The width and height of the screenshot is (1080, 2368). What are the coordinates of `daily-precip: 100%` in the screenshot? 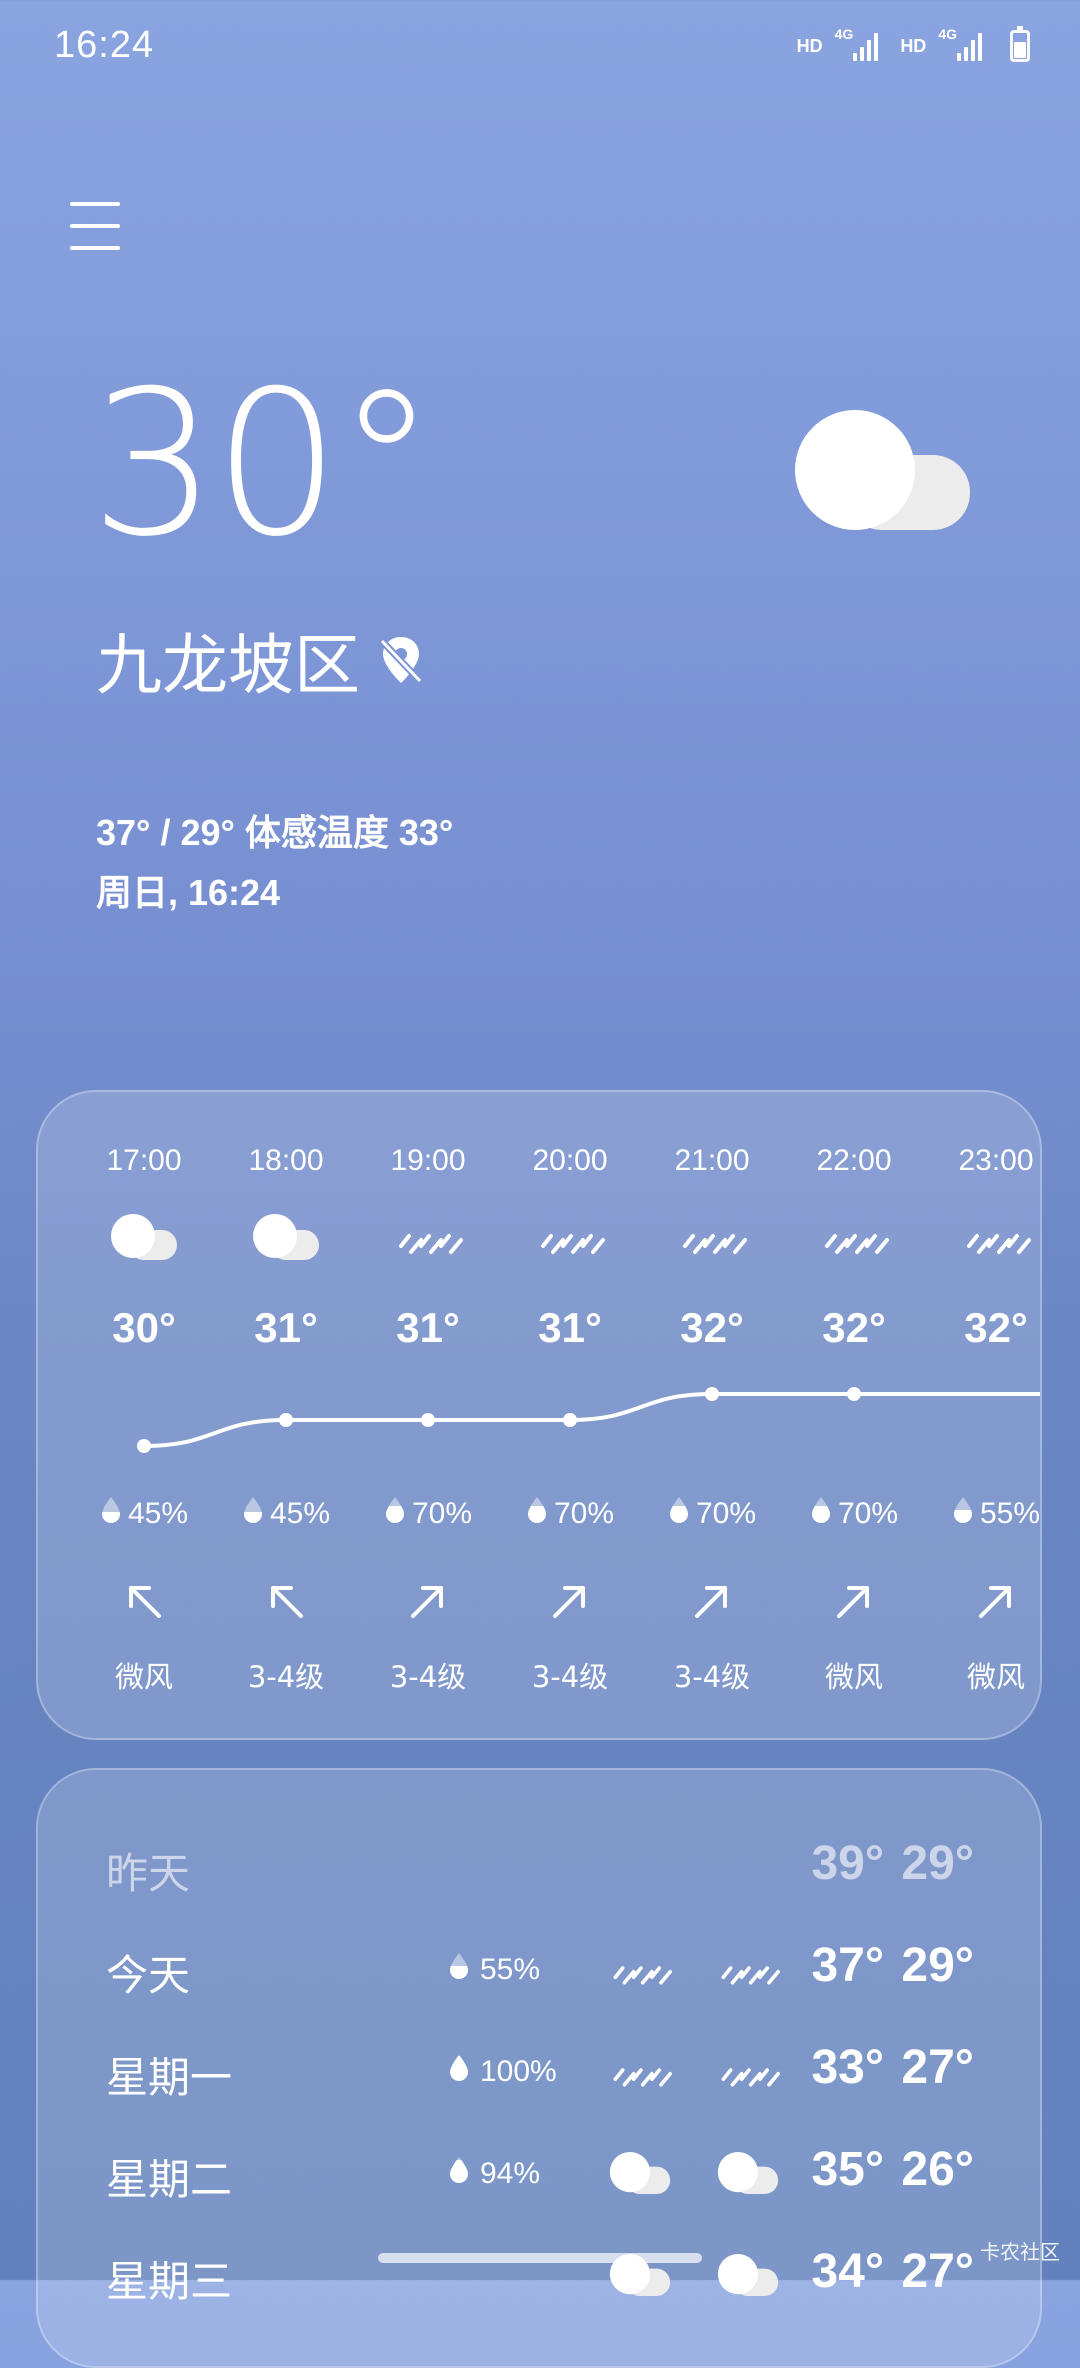 It's located at (502, 2072).